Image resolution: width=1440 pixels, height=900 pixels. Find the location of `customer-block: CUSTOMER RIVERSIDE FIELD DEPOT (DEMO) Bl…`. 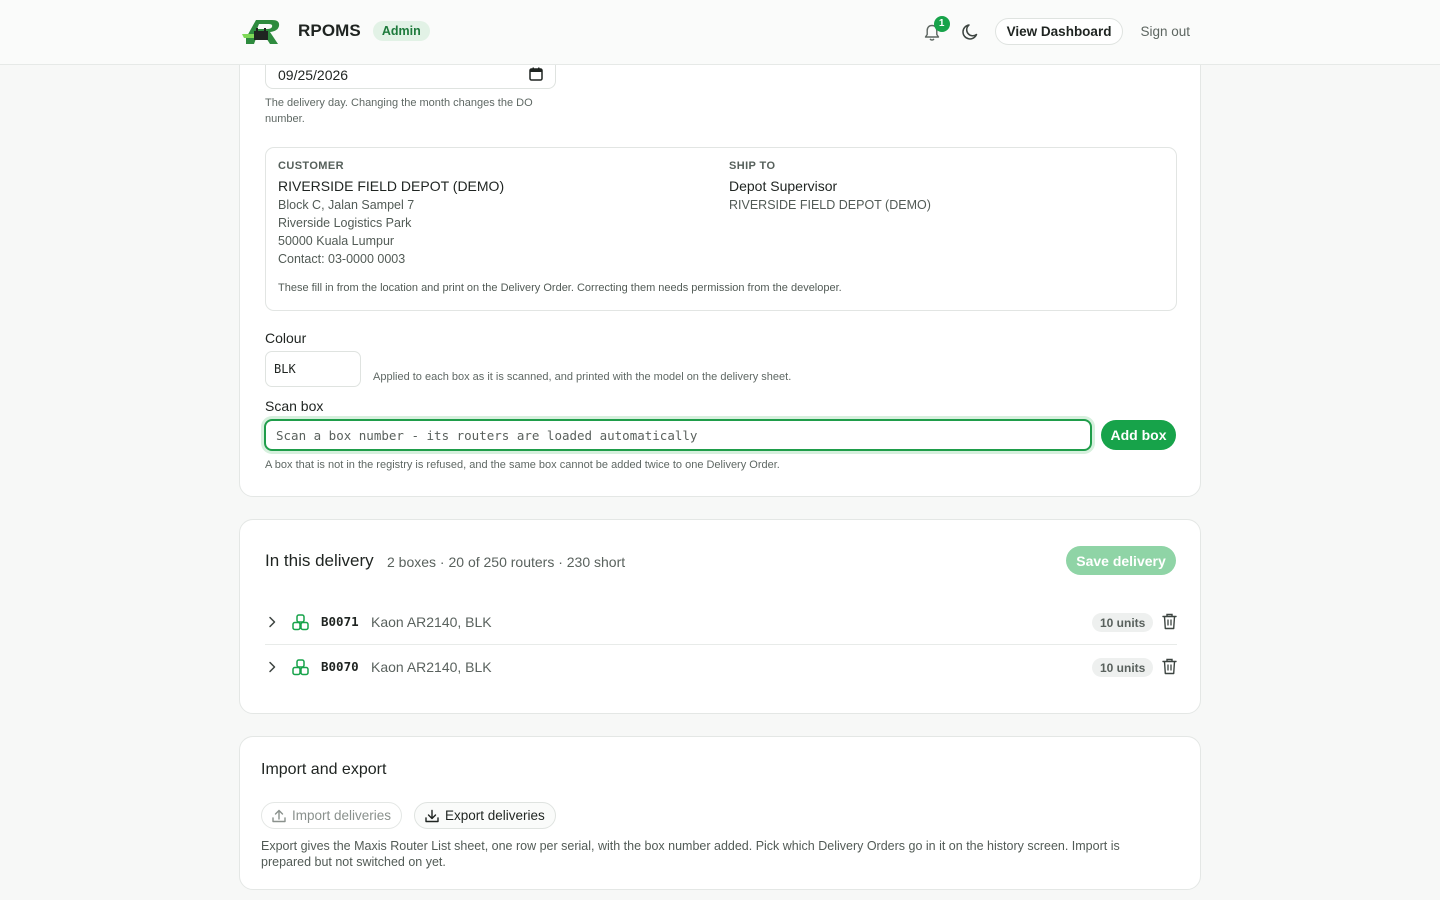

customer-block: CUSTOMER RIVERSIDE FIELD DEPOT (DEMO) Bl… is located at coordinates (391, 214).